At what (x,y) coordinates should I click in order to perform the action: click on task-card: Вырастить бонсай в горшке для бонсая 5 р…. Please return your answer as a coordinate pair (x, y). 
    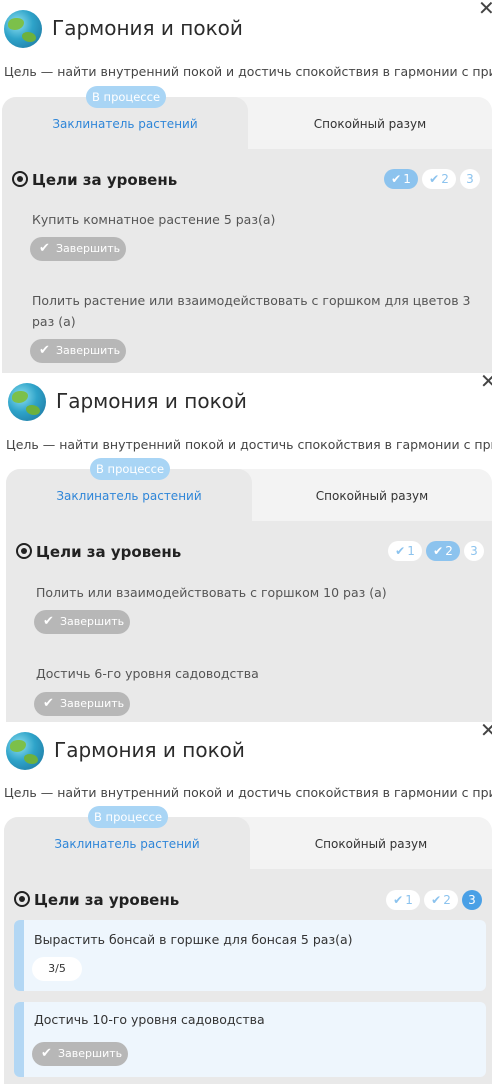
    Looking at the image, I should click on (250, 955).